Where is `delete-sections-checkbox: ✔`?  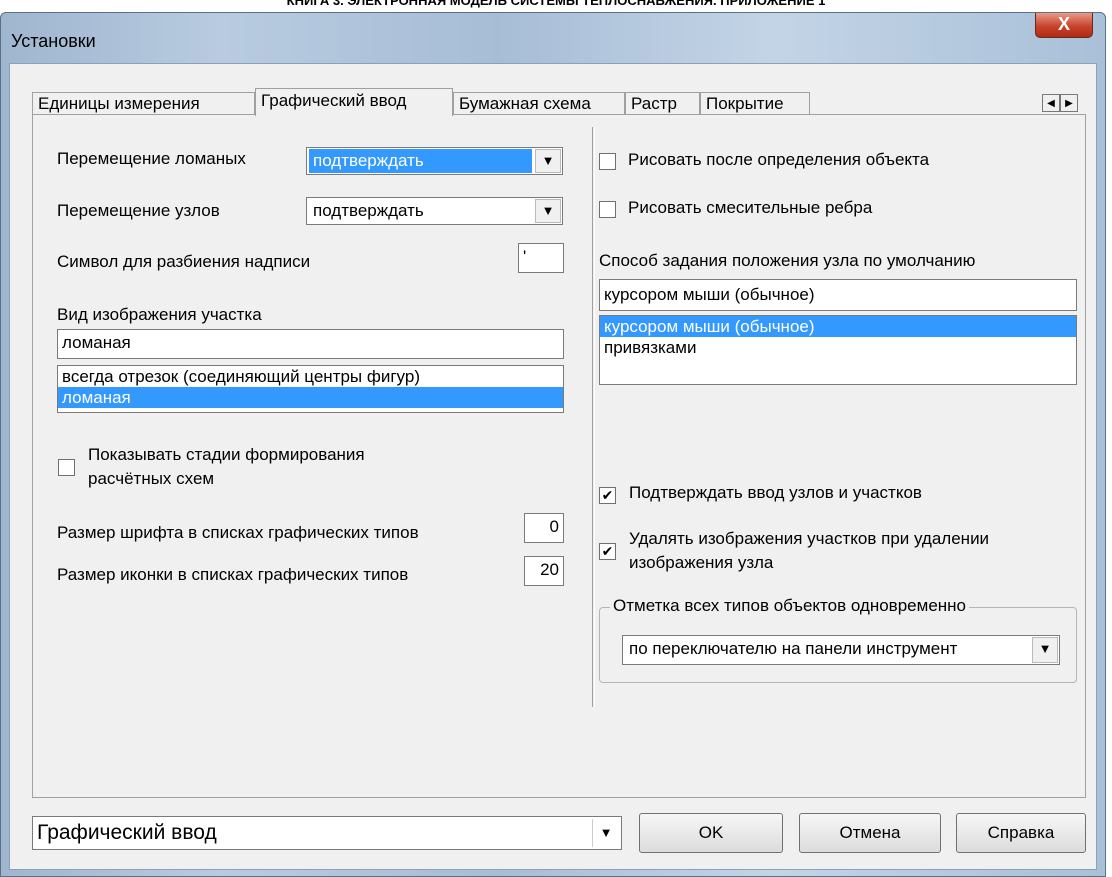
delete-sections-checkbox: ✔ is located at coordinates (607, 551).